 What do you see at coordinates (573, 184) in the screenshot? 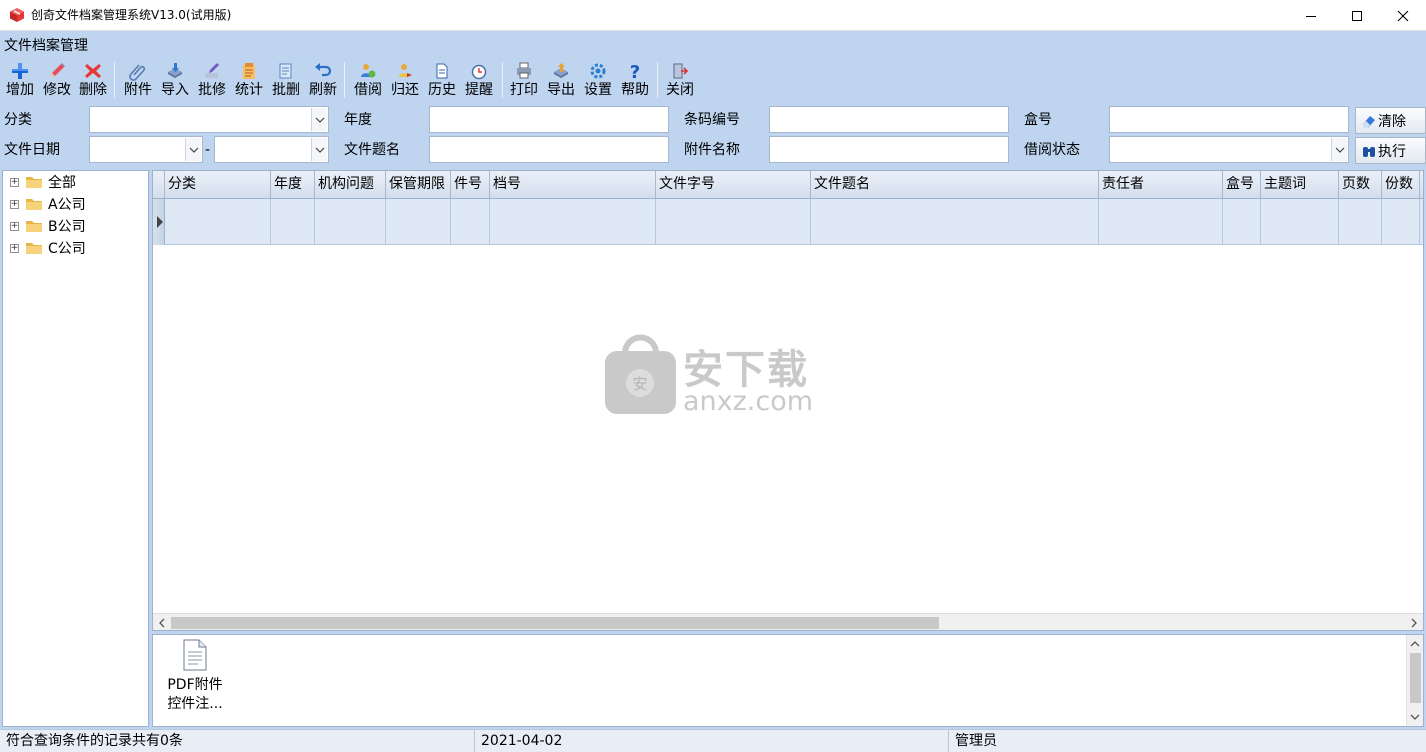
I see `column-header-archive-no: 档号` at bounding box center [573, 184].